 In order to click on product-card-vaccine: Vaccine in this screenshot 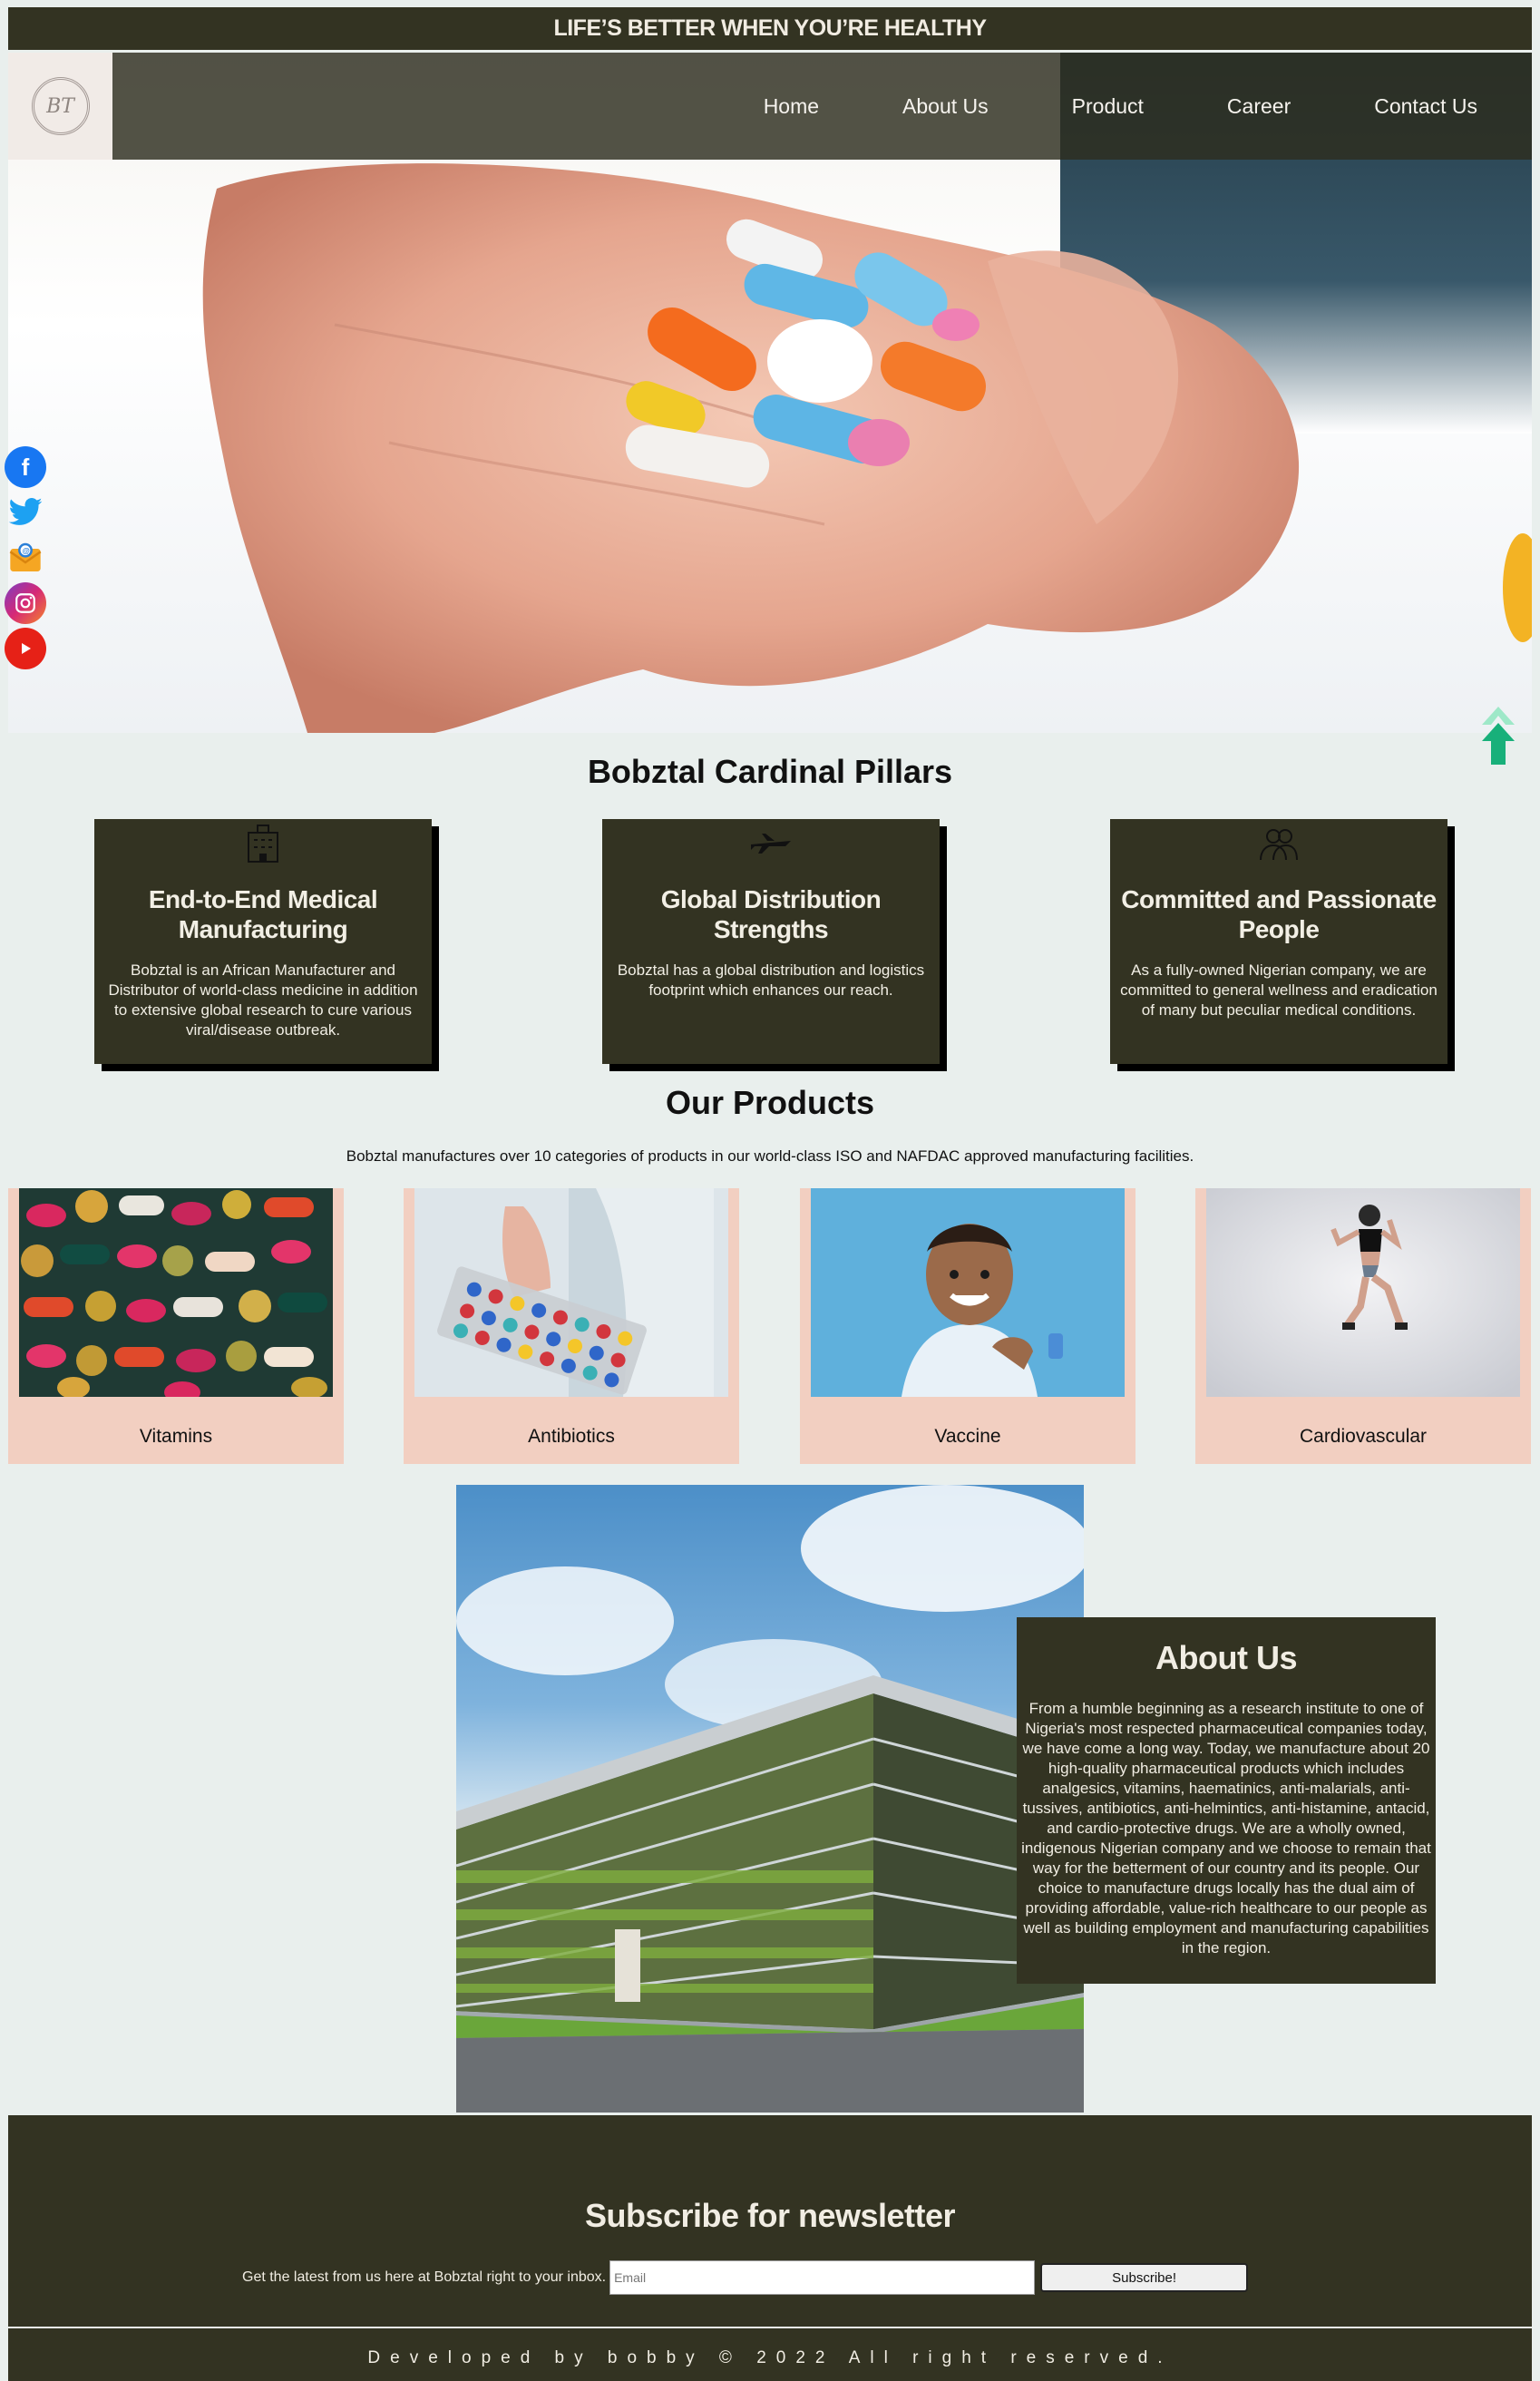, I will do `click(968, 1326)`.